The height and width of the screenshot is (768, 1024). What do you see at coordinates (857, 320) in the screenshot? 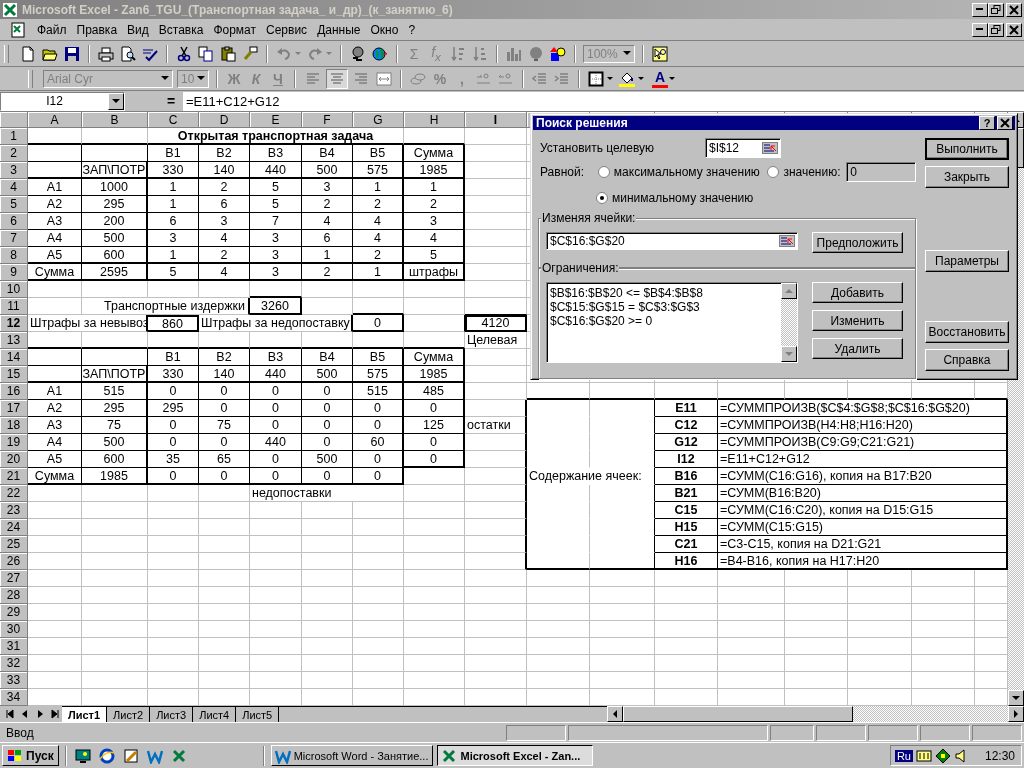
I see `constraint-button: Изменить` at bounding box center [857, 320].